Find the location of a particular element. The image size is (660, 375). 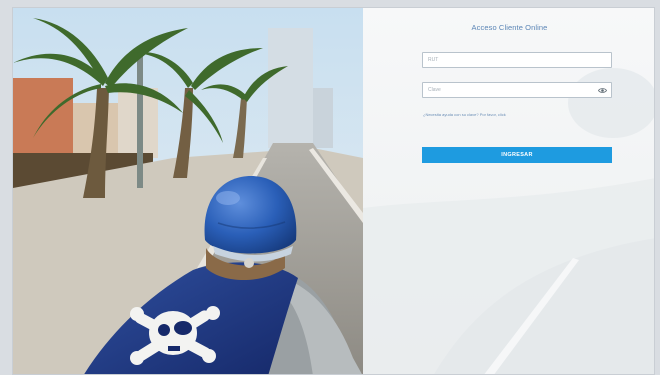

eye-icon is located at coordinates (602, 90).